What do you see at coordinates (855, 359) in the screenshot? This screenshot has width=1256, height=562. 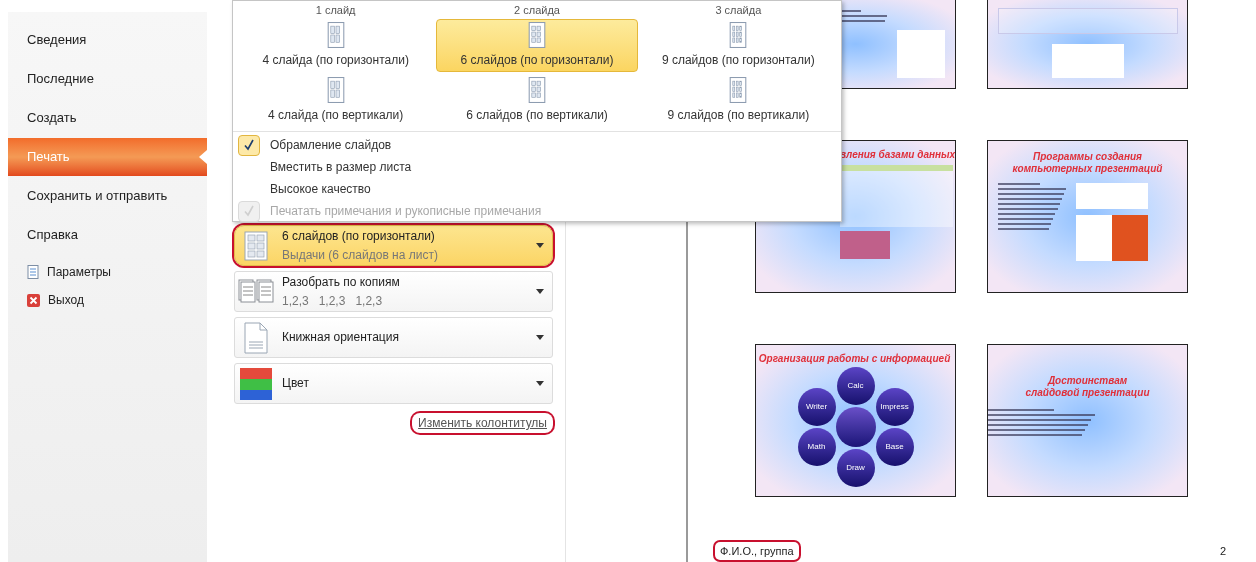 I see `slide-title: Организация работы с информацией` at bounding box center [855, 359].